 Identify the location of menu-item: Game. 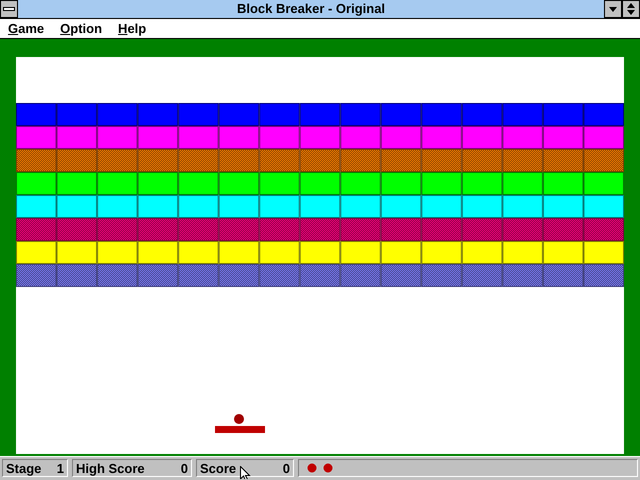
(26, 28).